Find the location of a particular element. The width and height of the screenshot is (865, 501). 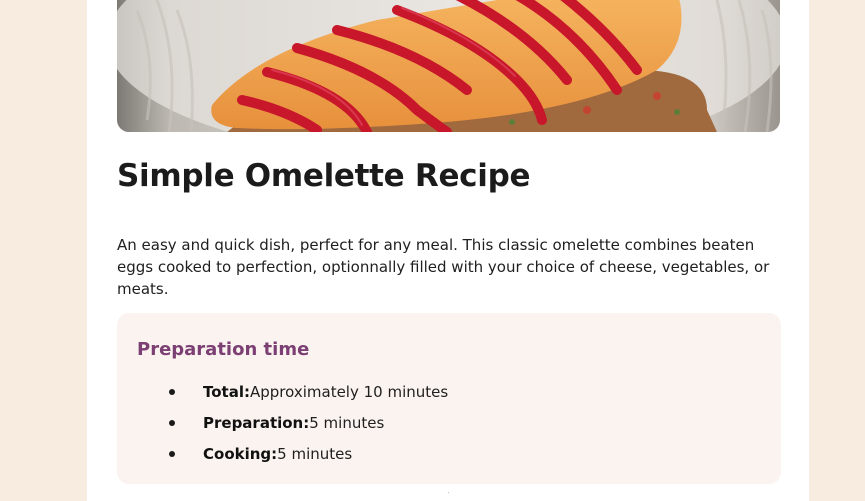

list-item-label: Cooking: is located at coordinates (240, 454).